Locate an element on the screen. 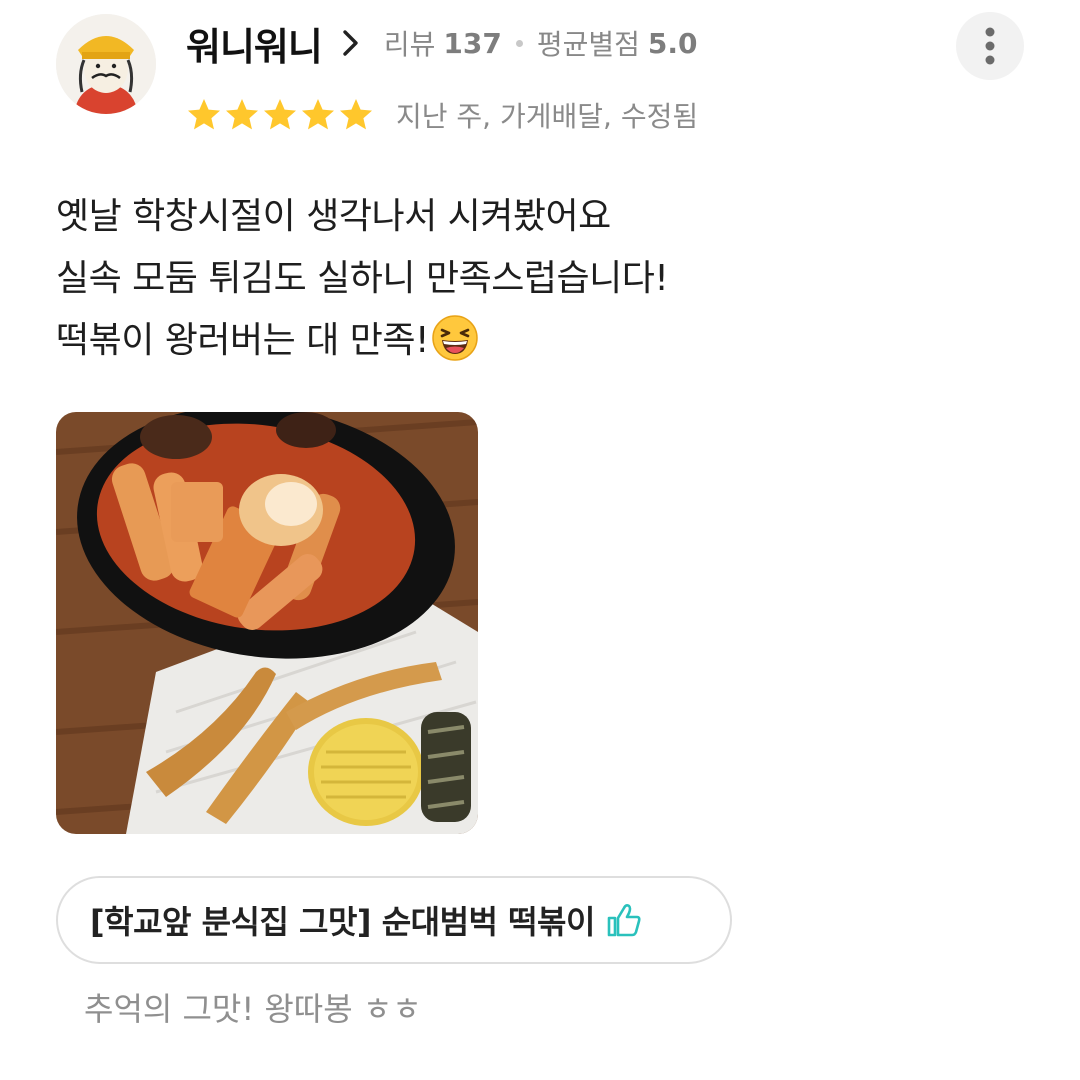 The width and height of the screenshot is (1080, 1080). review-count-label: 리뷰 is located at coordinates (409, 44).